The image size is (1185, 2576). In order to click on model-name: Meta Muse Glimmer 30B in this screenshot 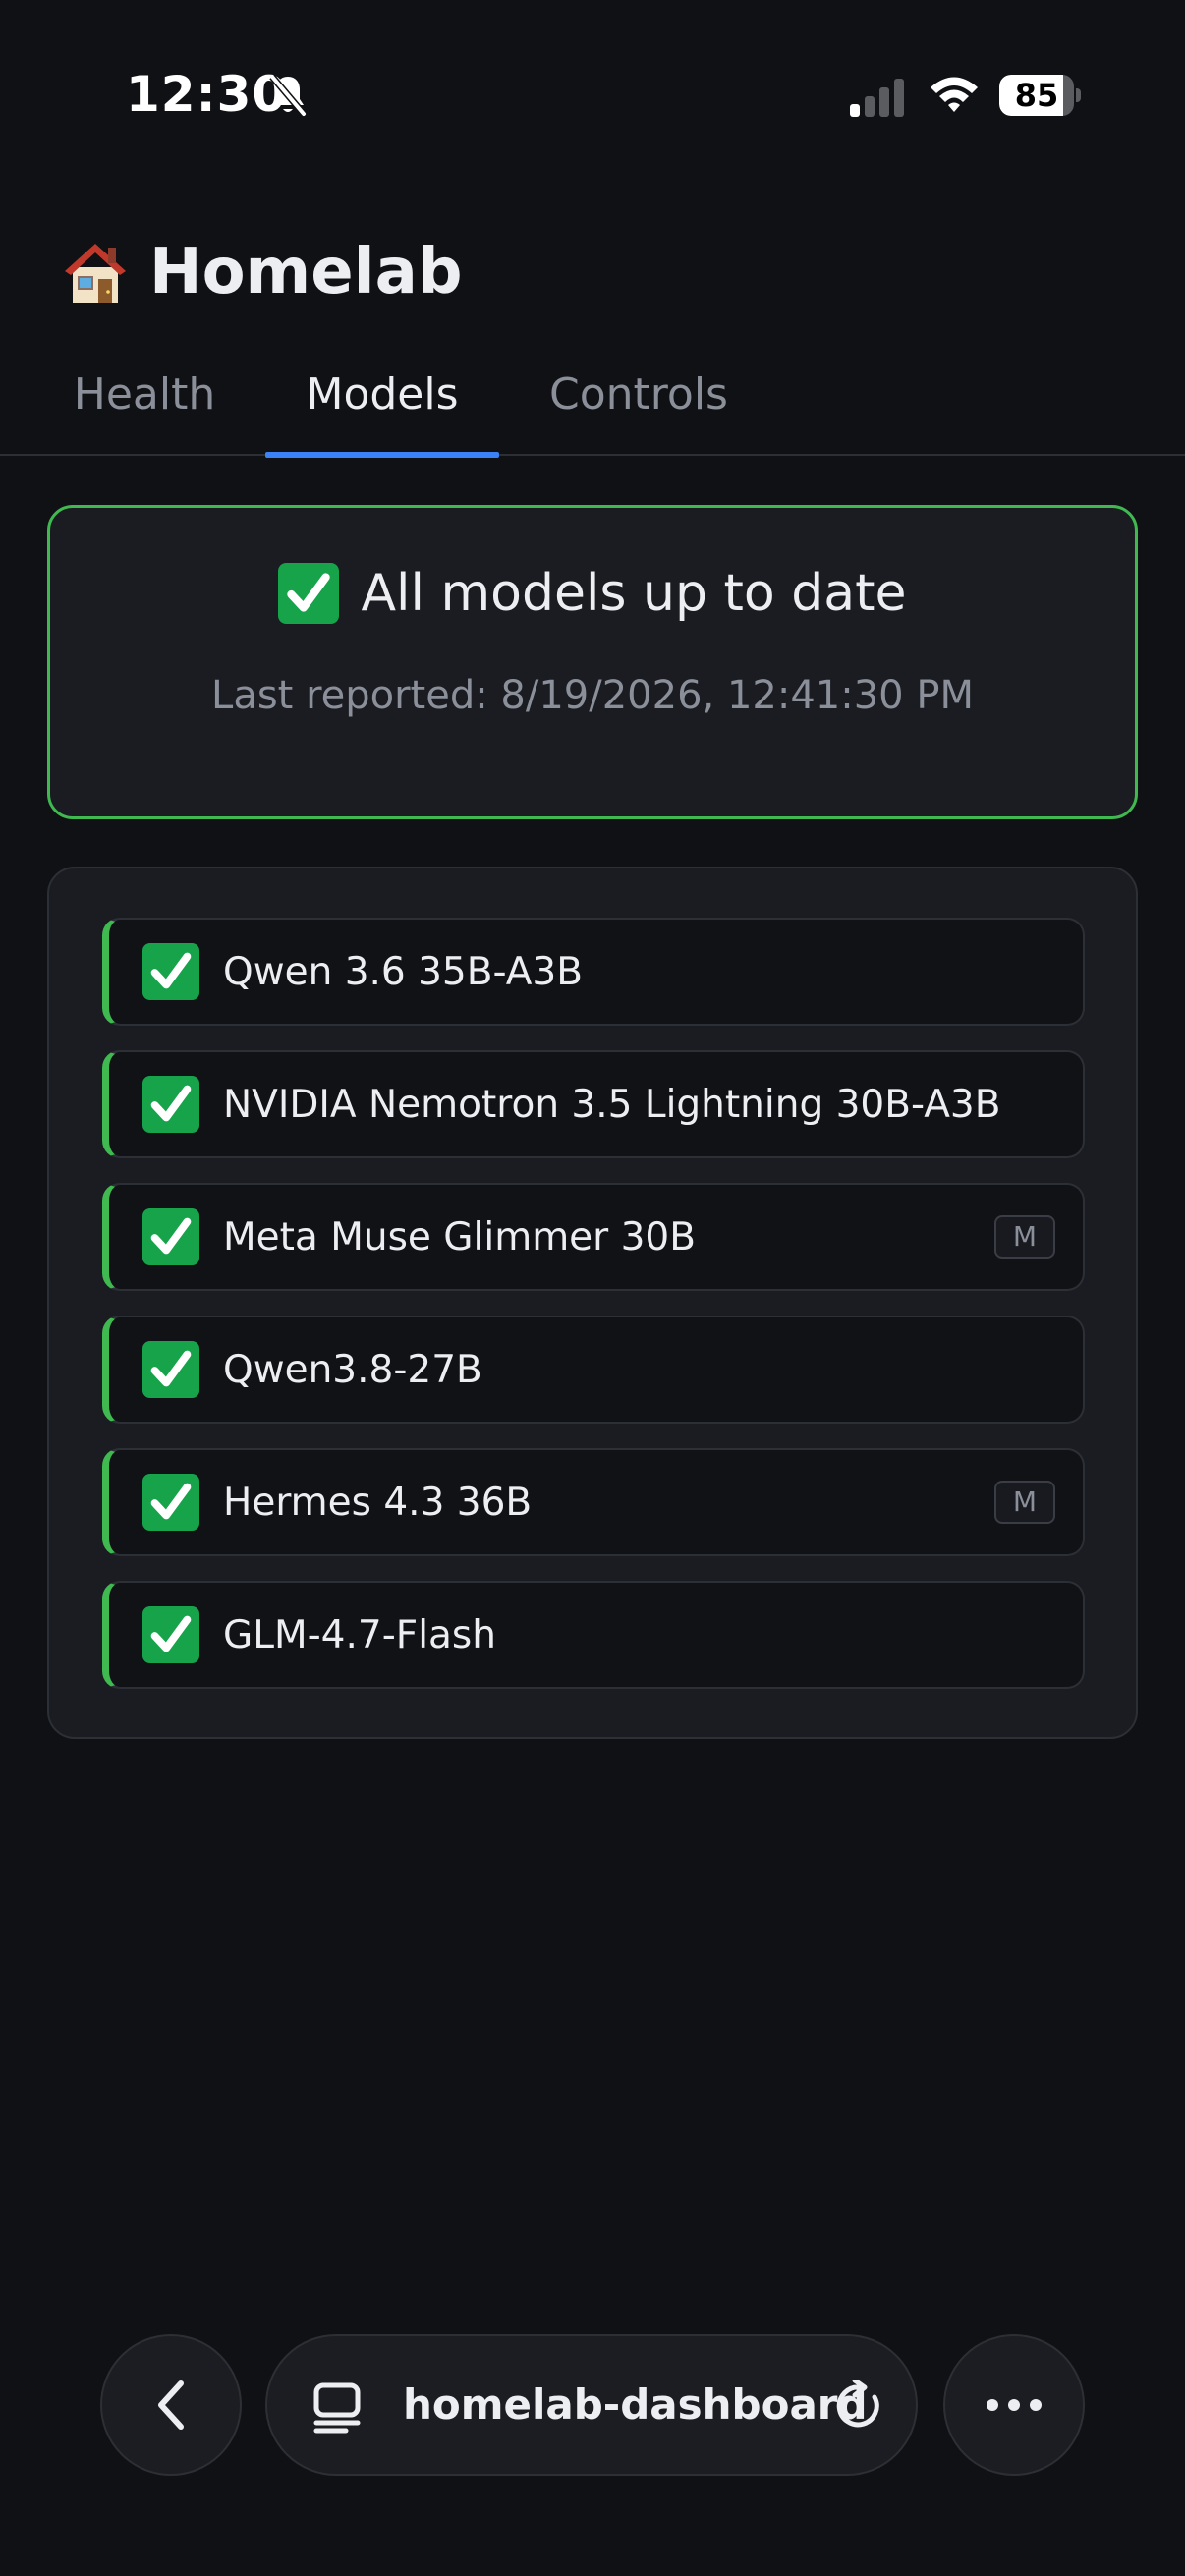, I will do `click(460, 1237)`.